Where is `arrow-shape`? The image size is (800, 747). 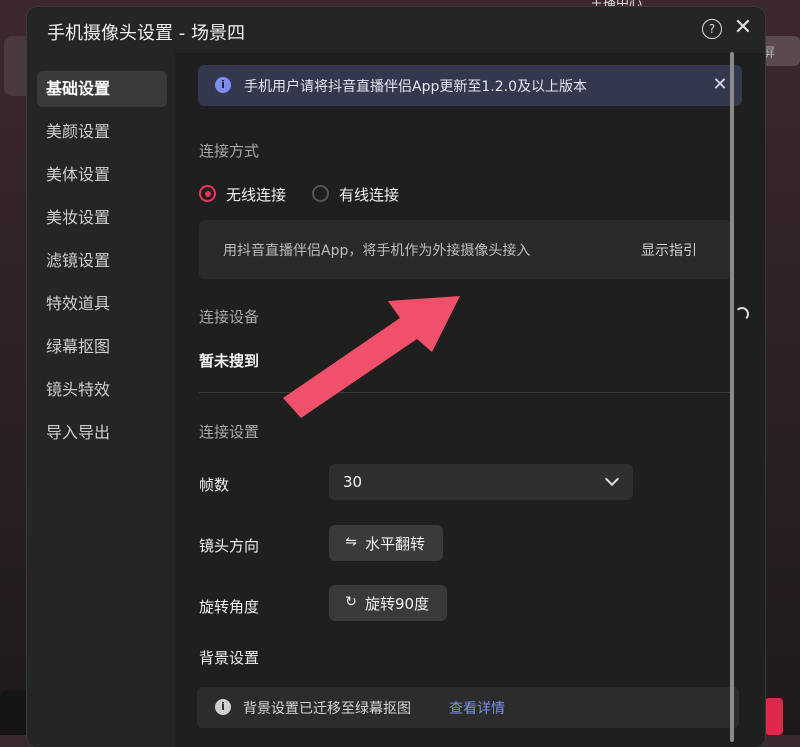
arrow-shape is located at coordinates (371, 357).